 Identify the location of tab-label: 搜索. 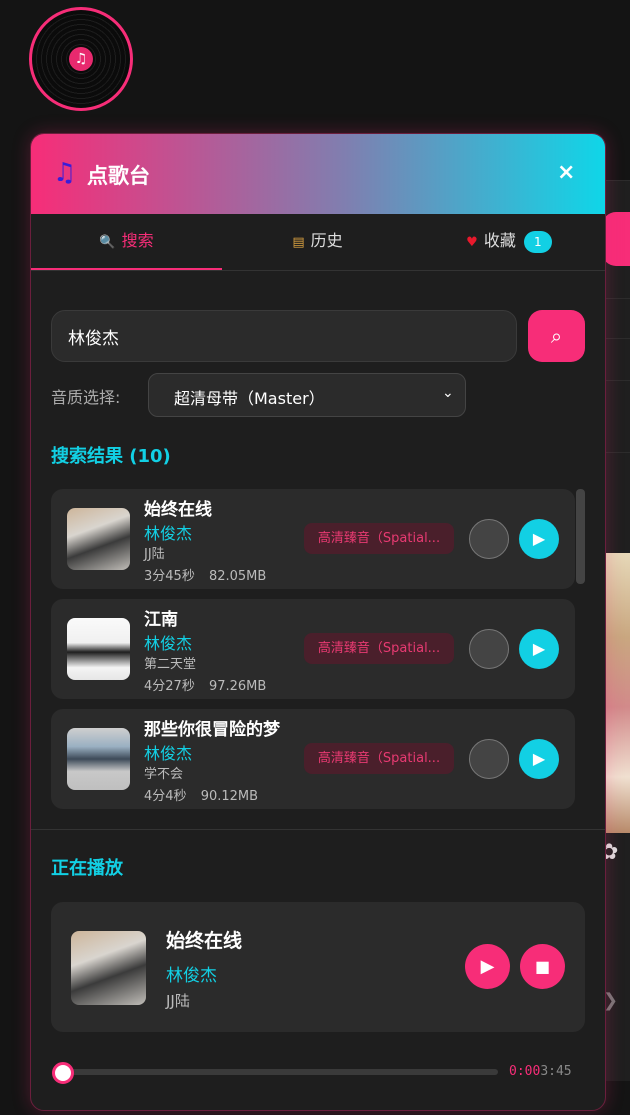
(137, 240).